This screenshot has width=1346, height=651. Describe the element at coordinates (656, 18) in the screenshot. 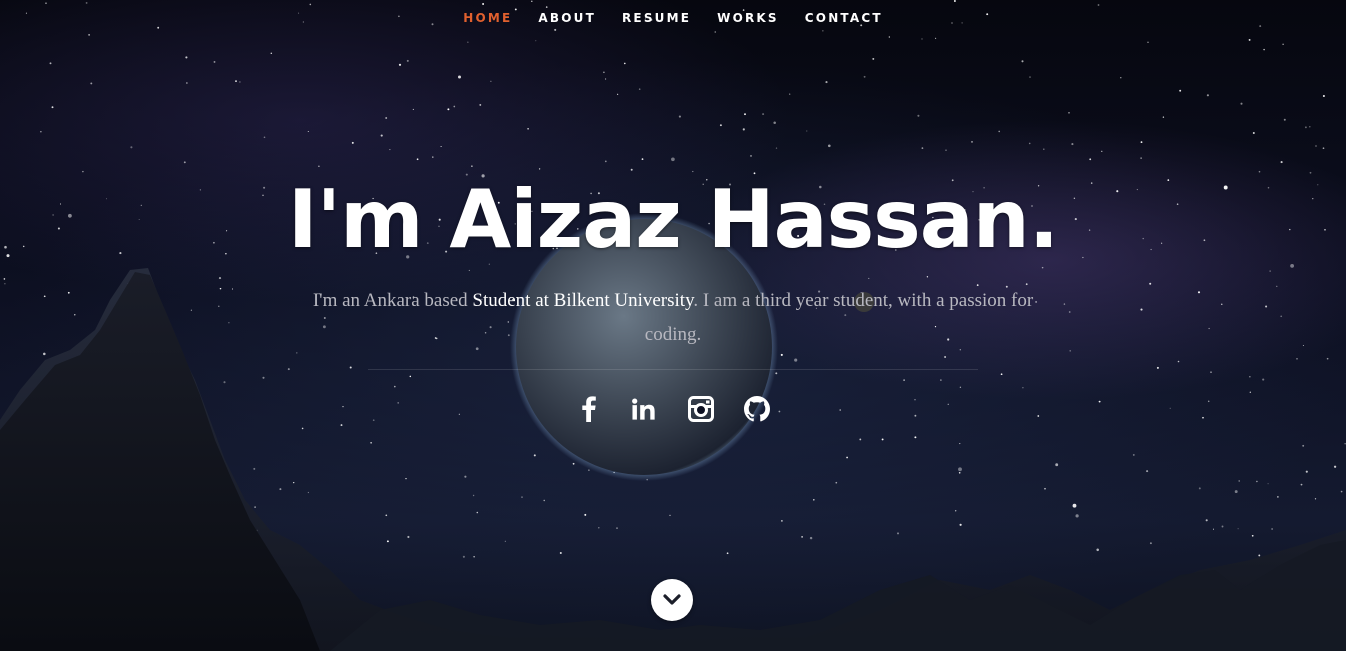

I see `nav-resume: RESUME` at that location.